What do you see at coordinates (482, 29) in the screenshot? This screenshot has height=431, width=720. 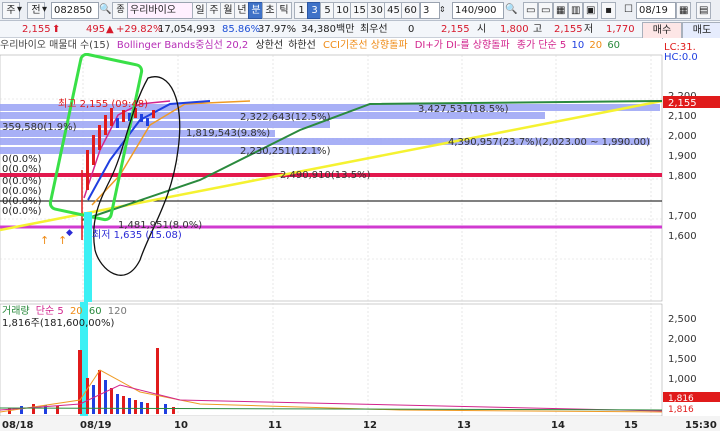 I see `open-label: 시` at bounding box center [482, 29].